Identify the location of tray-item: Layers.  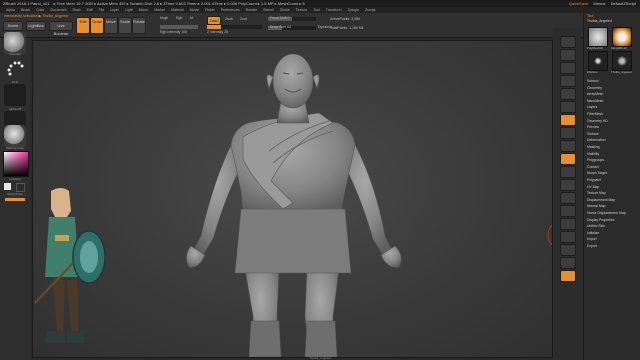
(613, 107).